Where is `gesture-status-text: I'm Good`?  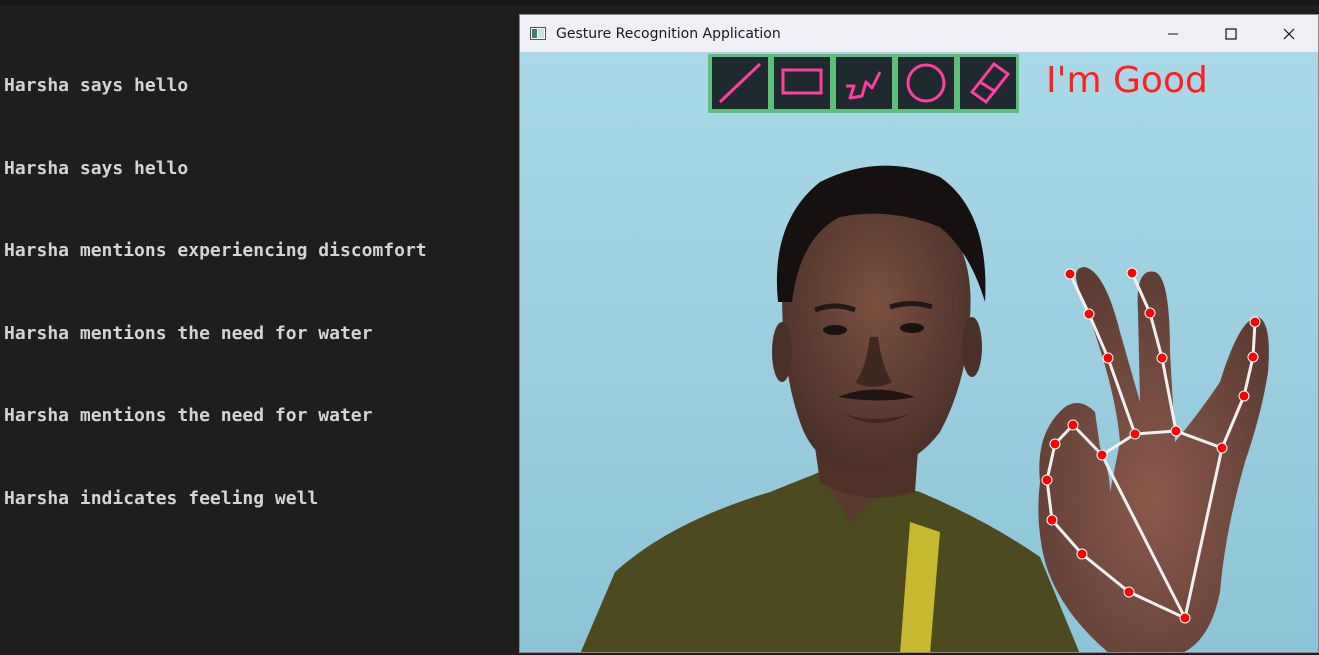
gesture-status-text: I'm Good is located at coordinates (1127, 80).